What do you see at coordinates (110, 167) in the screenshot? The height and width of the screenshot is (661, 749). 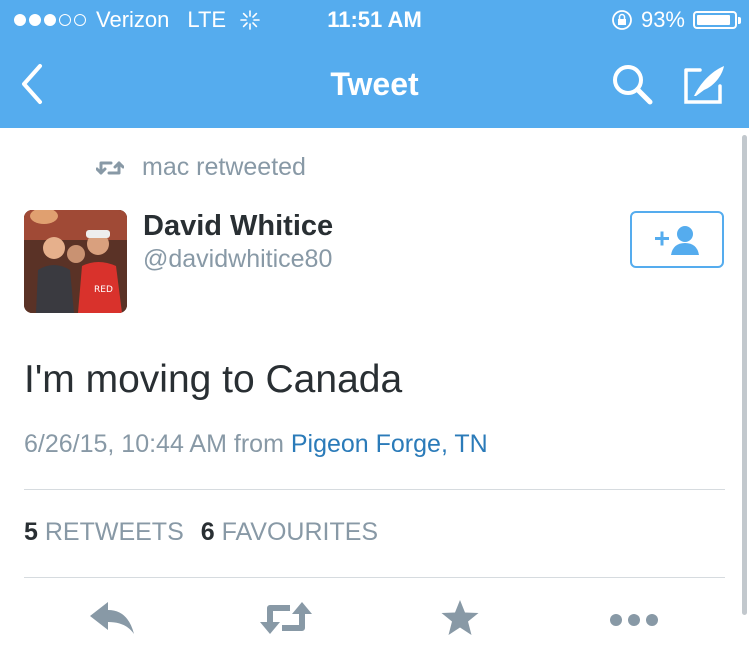 I see `retweet-icon` at bounding box center [110, 167].